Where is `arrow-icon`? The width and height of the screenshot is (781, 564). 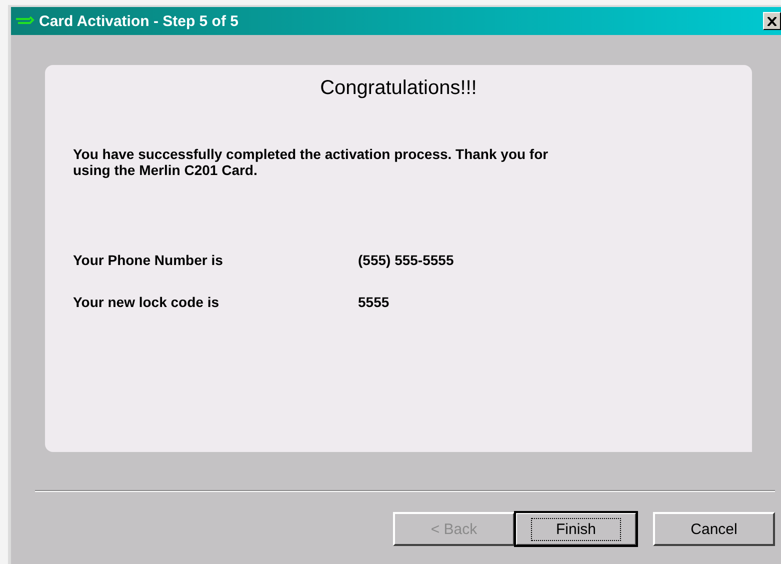
arrow-icon is located at coordinates (25, 21).